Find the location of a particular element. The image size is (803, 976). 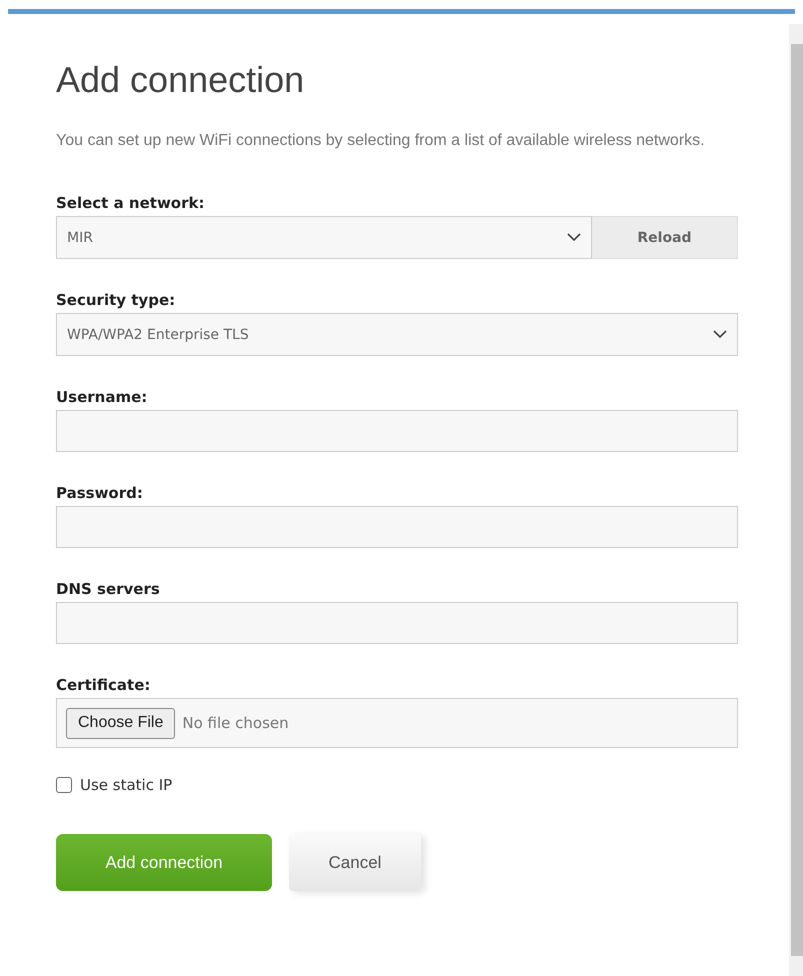

field-label: Security type: is located at coordinates (116, 300).